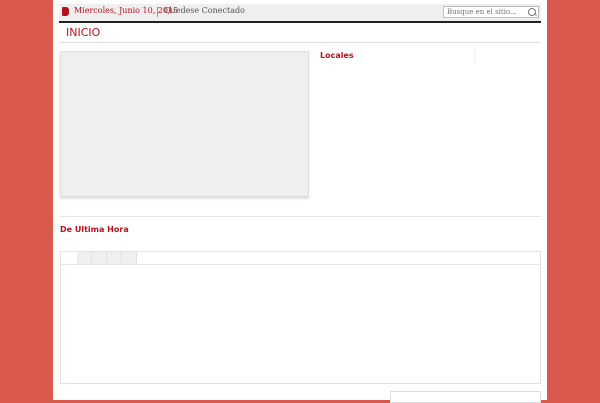 Image resolution: width=600 pixels, height=403 pixels. I want to click on sidebar-widget, so click(465, 397).